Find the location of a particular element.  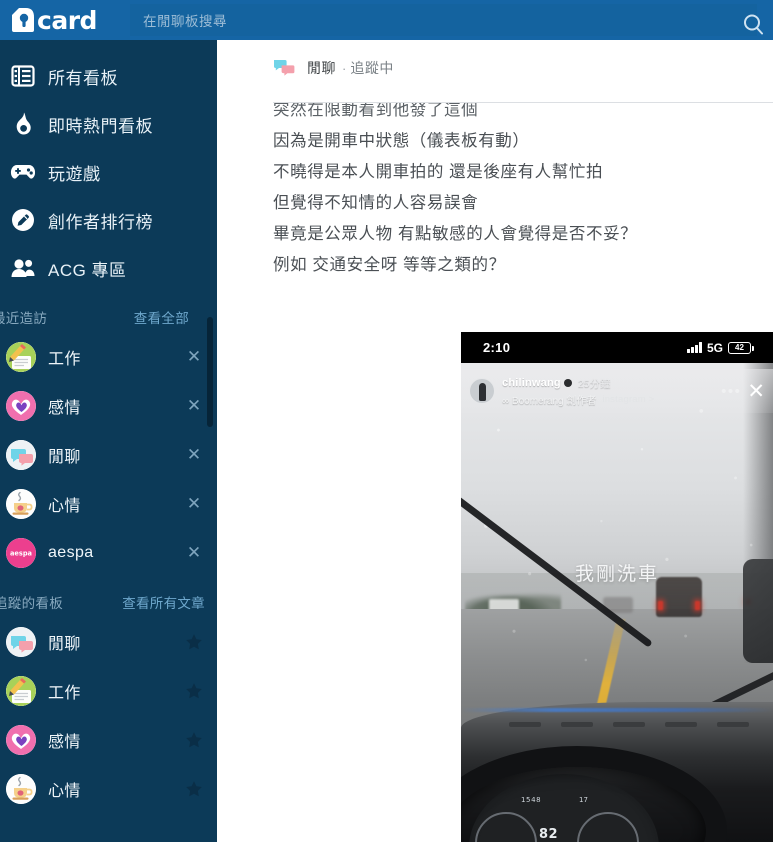

sidebar-item-acg: ACG 專區 is located at coordinates (108, 268).